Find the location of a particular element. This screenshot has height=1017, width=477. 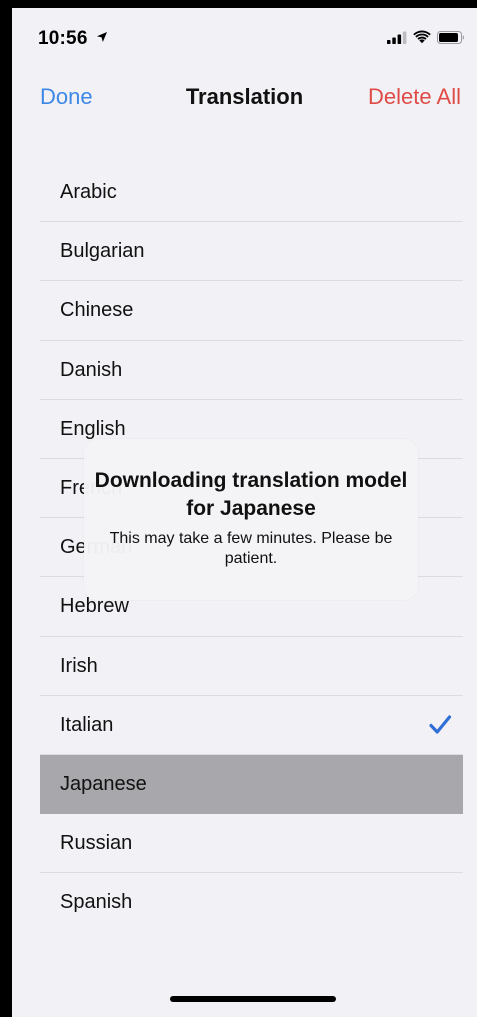

battery-icon is located at coordinates (450, 37).